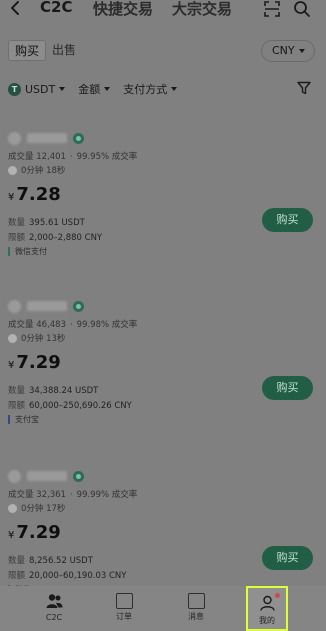 Image resolution: width=326 pixels, height=631 pixels. Describe the element at coordinates (37, 157) in the screenshot. I see `trade-volume: 成交量 12,401` at that location.